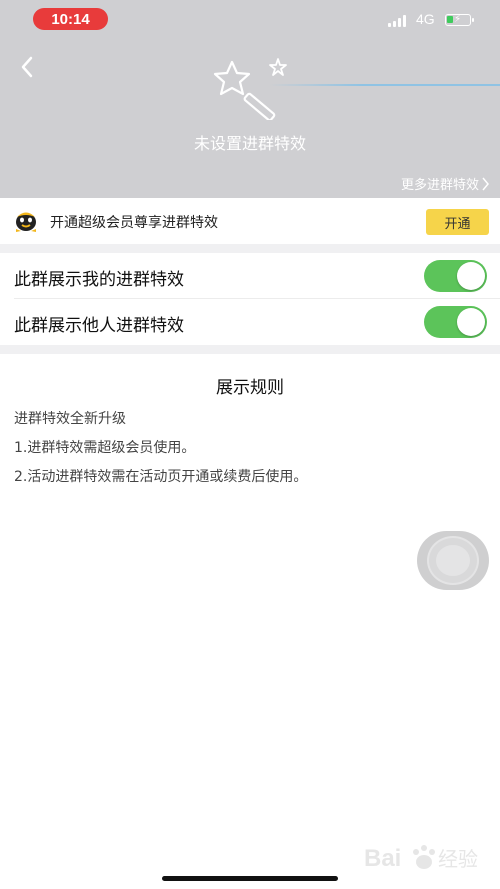 Image resolution: width=500 pixels, height=889 pixels. What do you see at coordinates (249, 143) in the screenshot?
I see `effect-status-text: 未设置进群特效` at bounding box center [249, 143].